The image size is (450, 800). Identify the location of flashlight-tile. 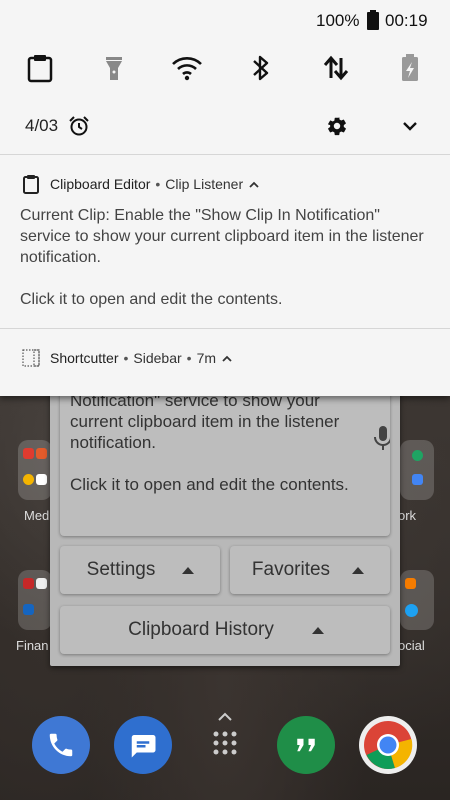
(114, 68).